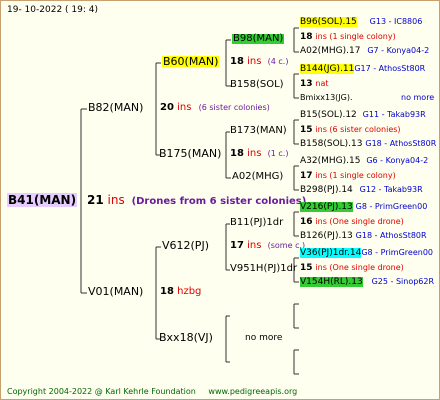 This screenshot has width=440, height=400. I want to click on queen-insemination: 21 ins (Drones from 6 sister colonies), so click(196, 200).